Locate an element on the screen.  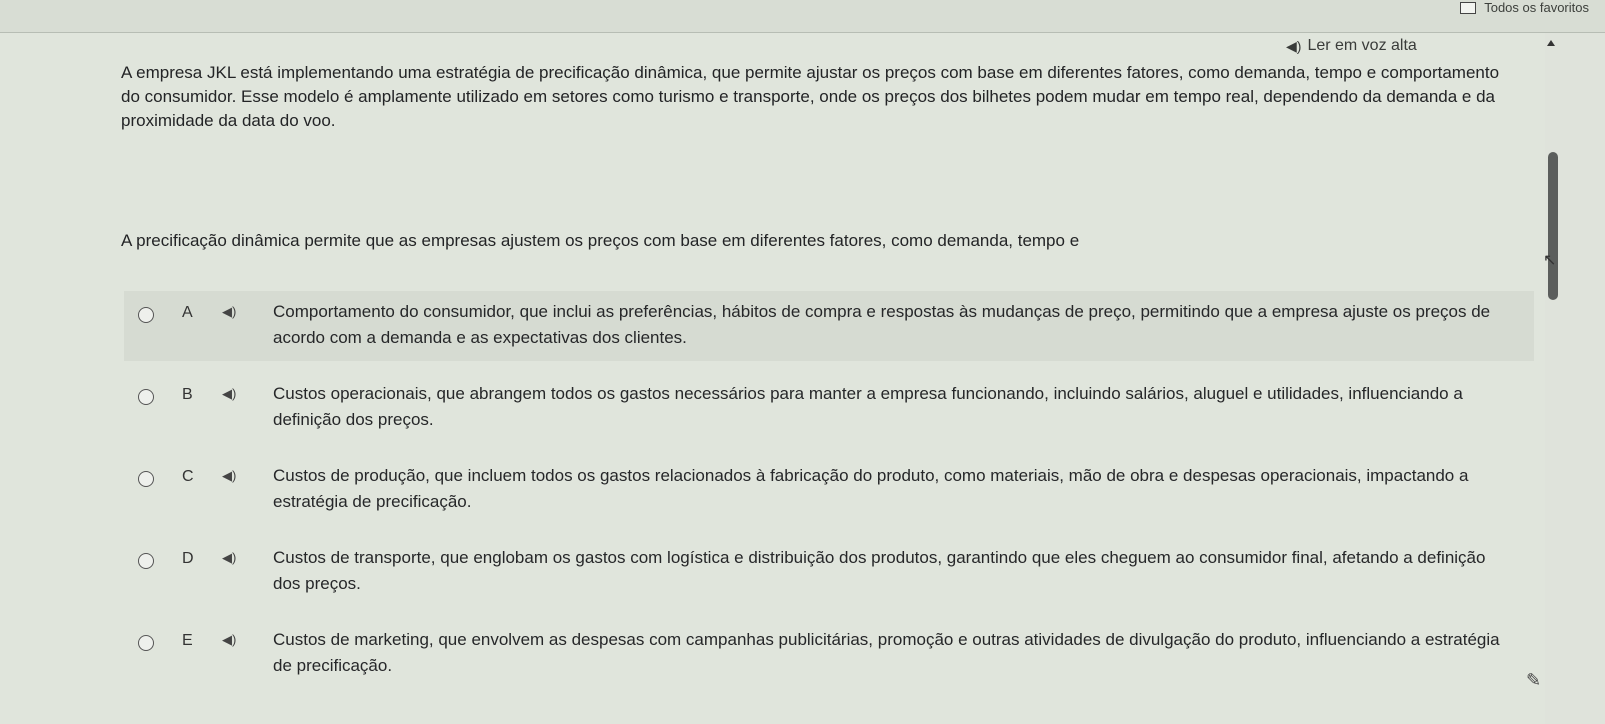
pencil-icon: ✎ is located at coordinates (1533, 680).